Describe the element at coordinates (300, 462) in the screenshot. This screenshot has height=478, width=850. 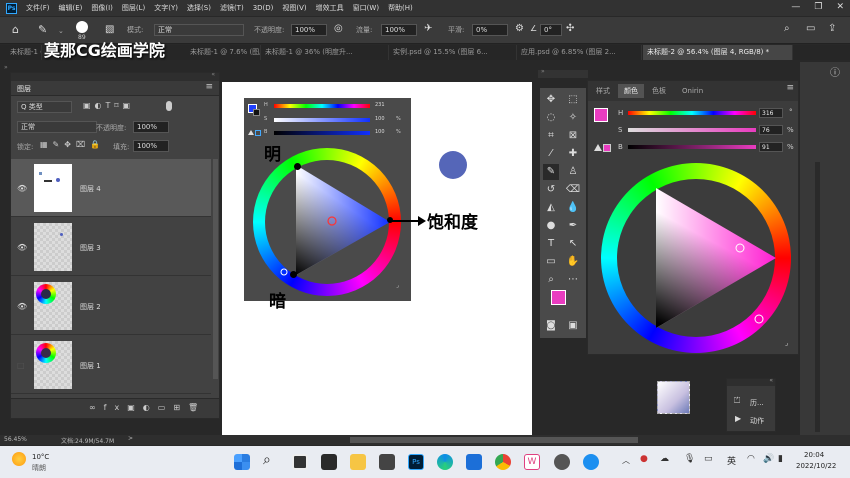
I see `task-view-icon` at that location.